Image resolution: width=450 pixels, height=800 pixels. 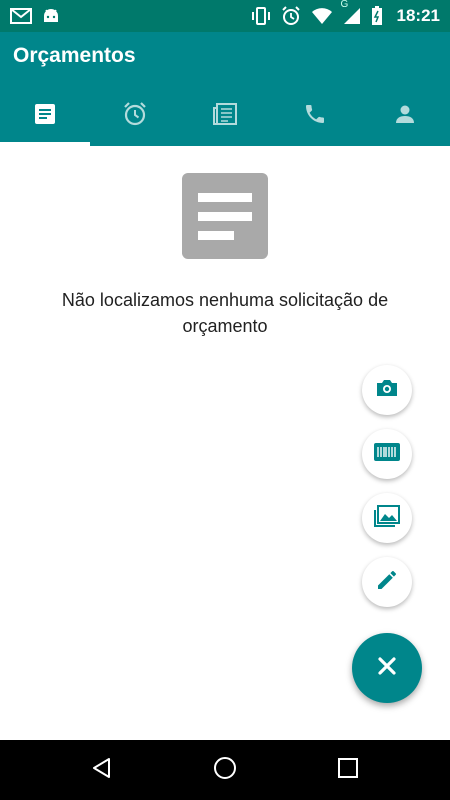 I want to click on image-icon, so click(x=387, y=518).